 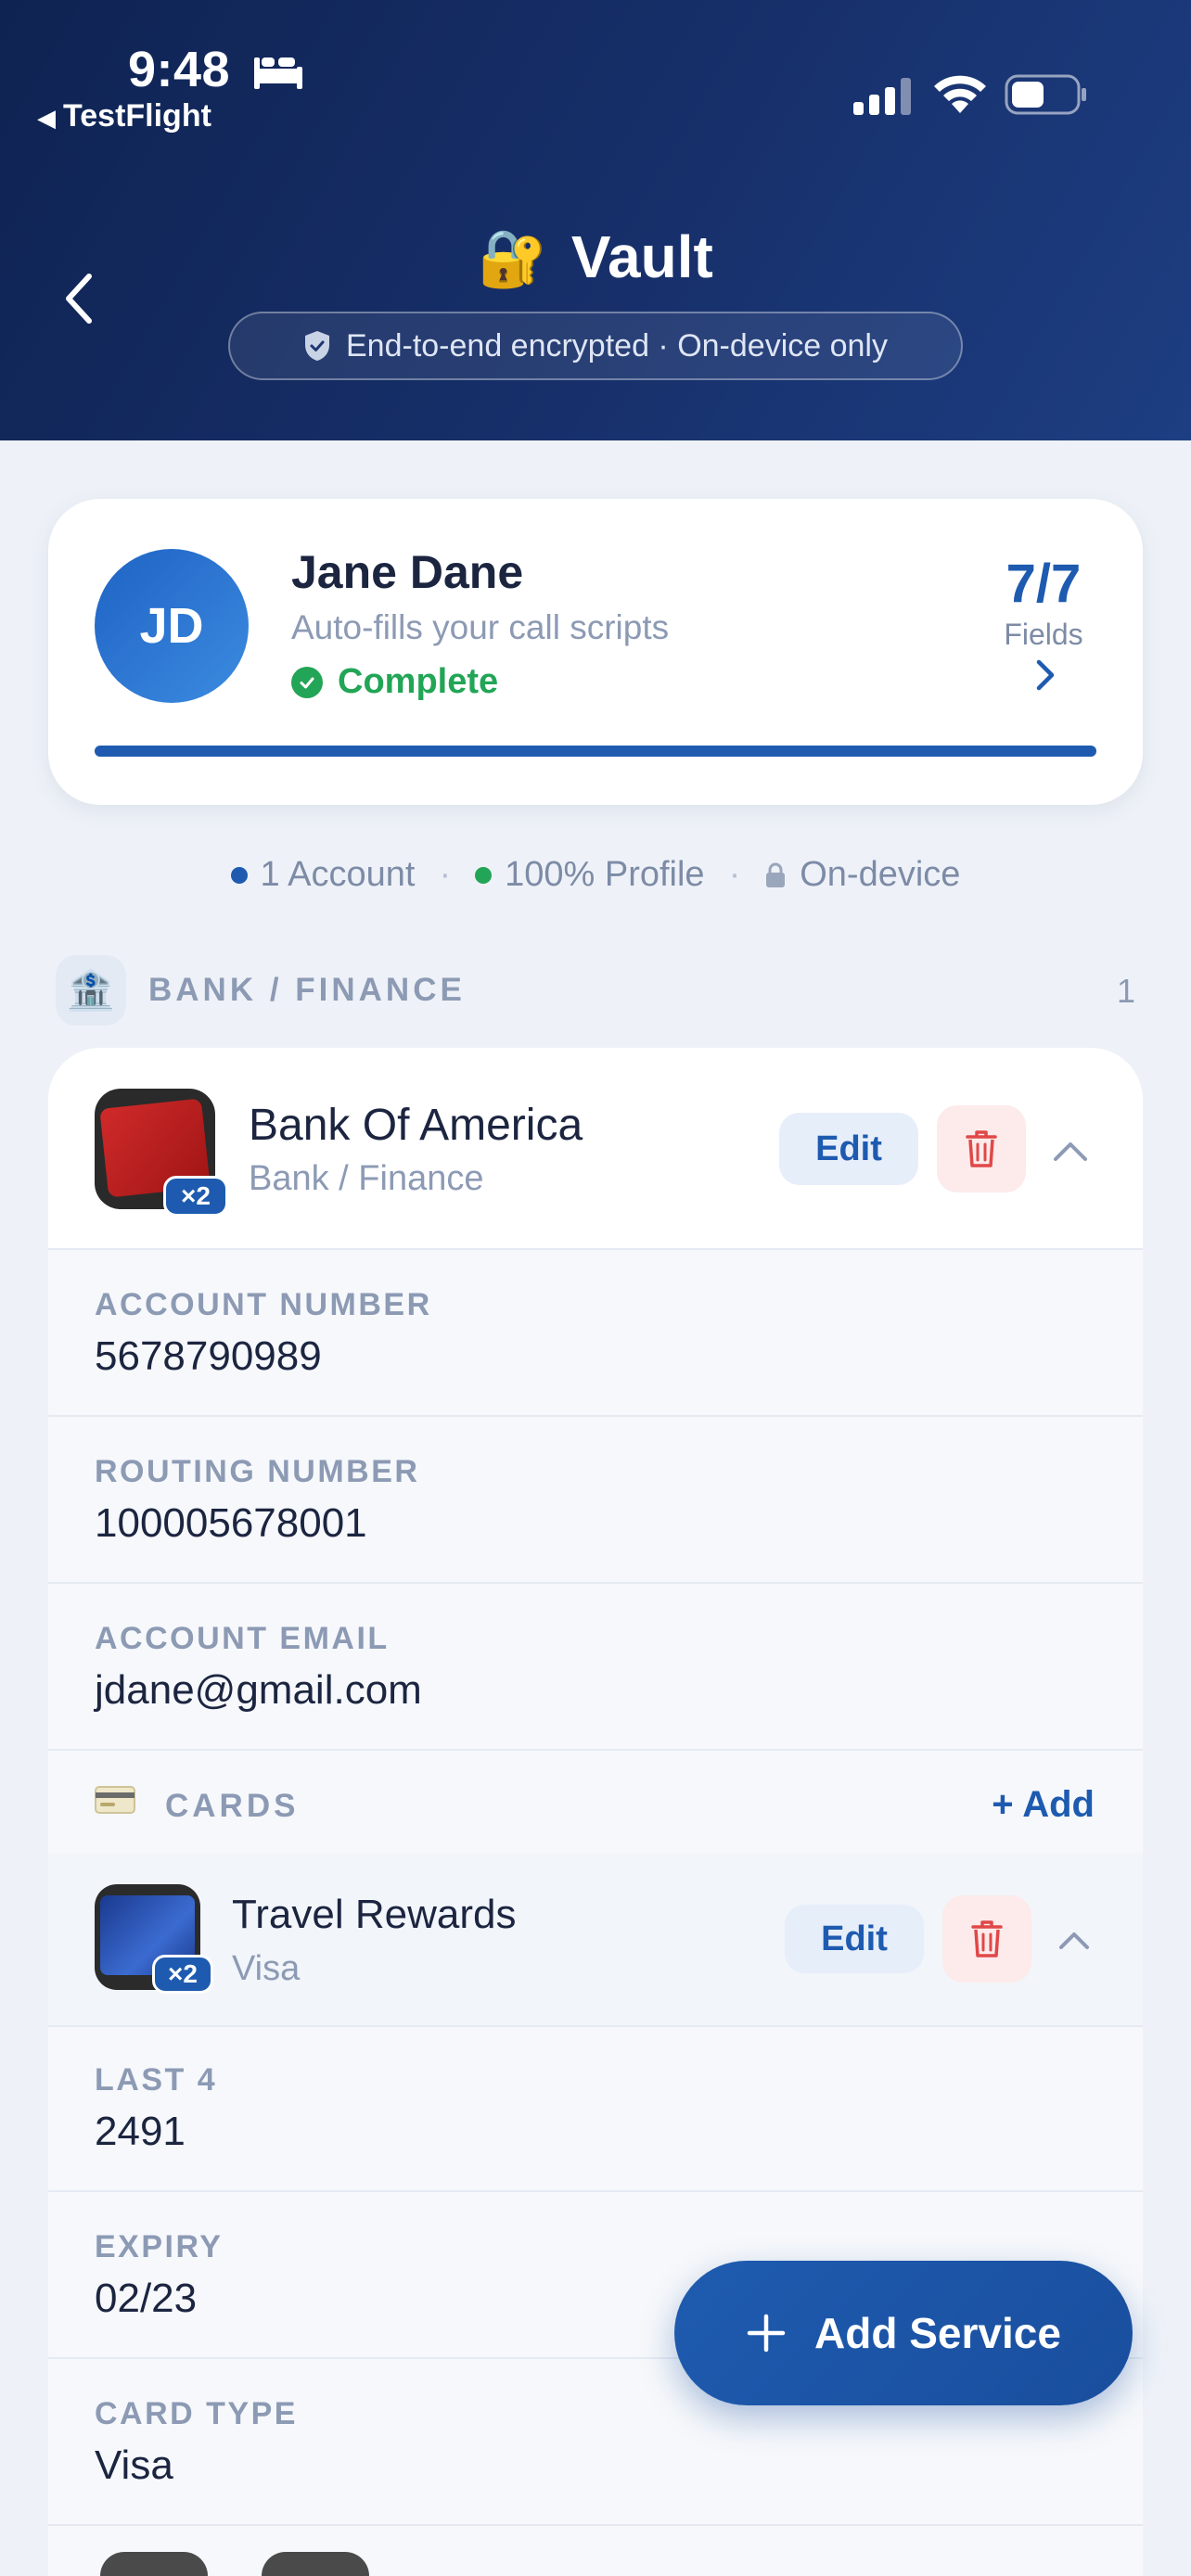 I want to click on delete-account-button, so click(x=981, y=1149).